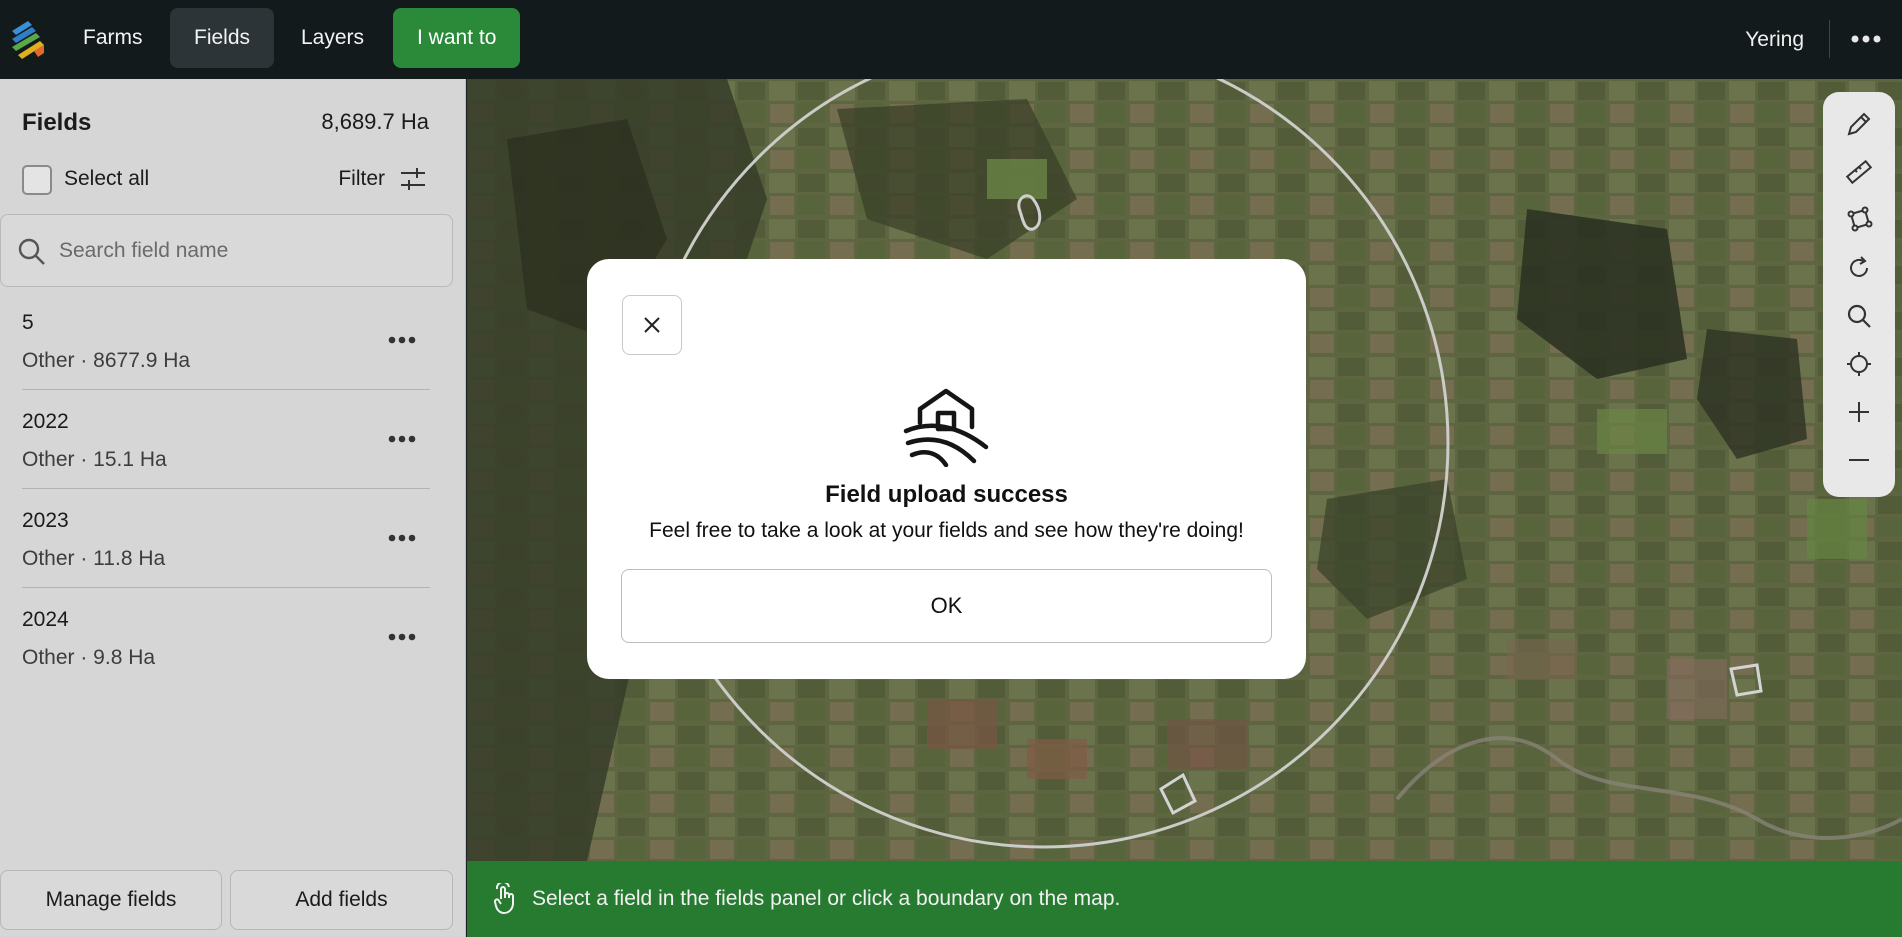  Describe the element at coordinates (361, 179) in the screenshot. I see `filter-button: Filter` at that location.